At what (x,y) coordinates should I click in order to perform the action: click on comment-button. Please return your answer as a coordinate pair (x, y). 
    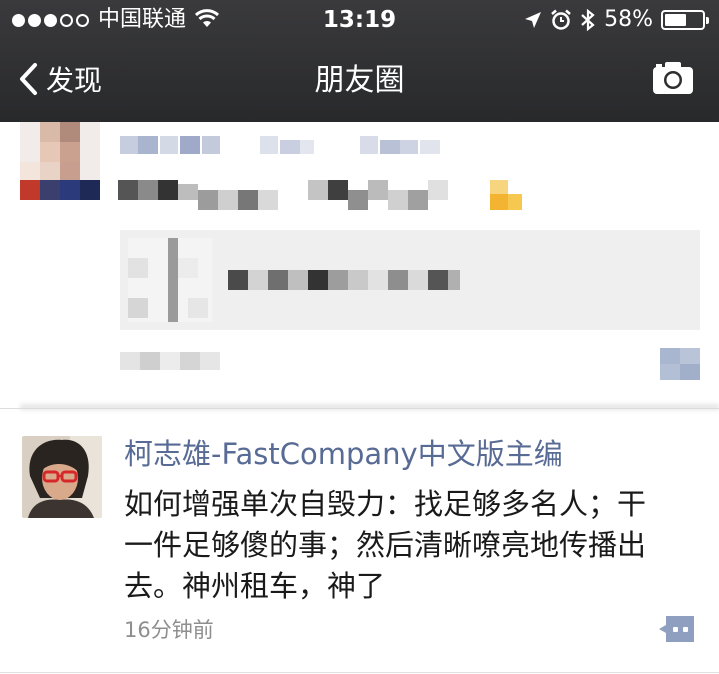
    Looking at the image, I should click on (677, 629).